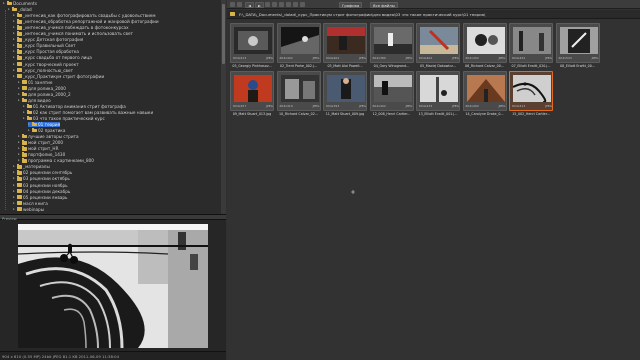  I want to click on tree-item: ▸ _курс_Практикум стрит фотографии, so click(58, 76).